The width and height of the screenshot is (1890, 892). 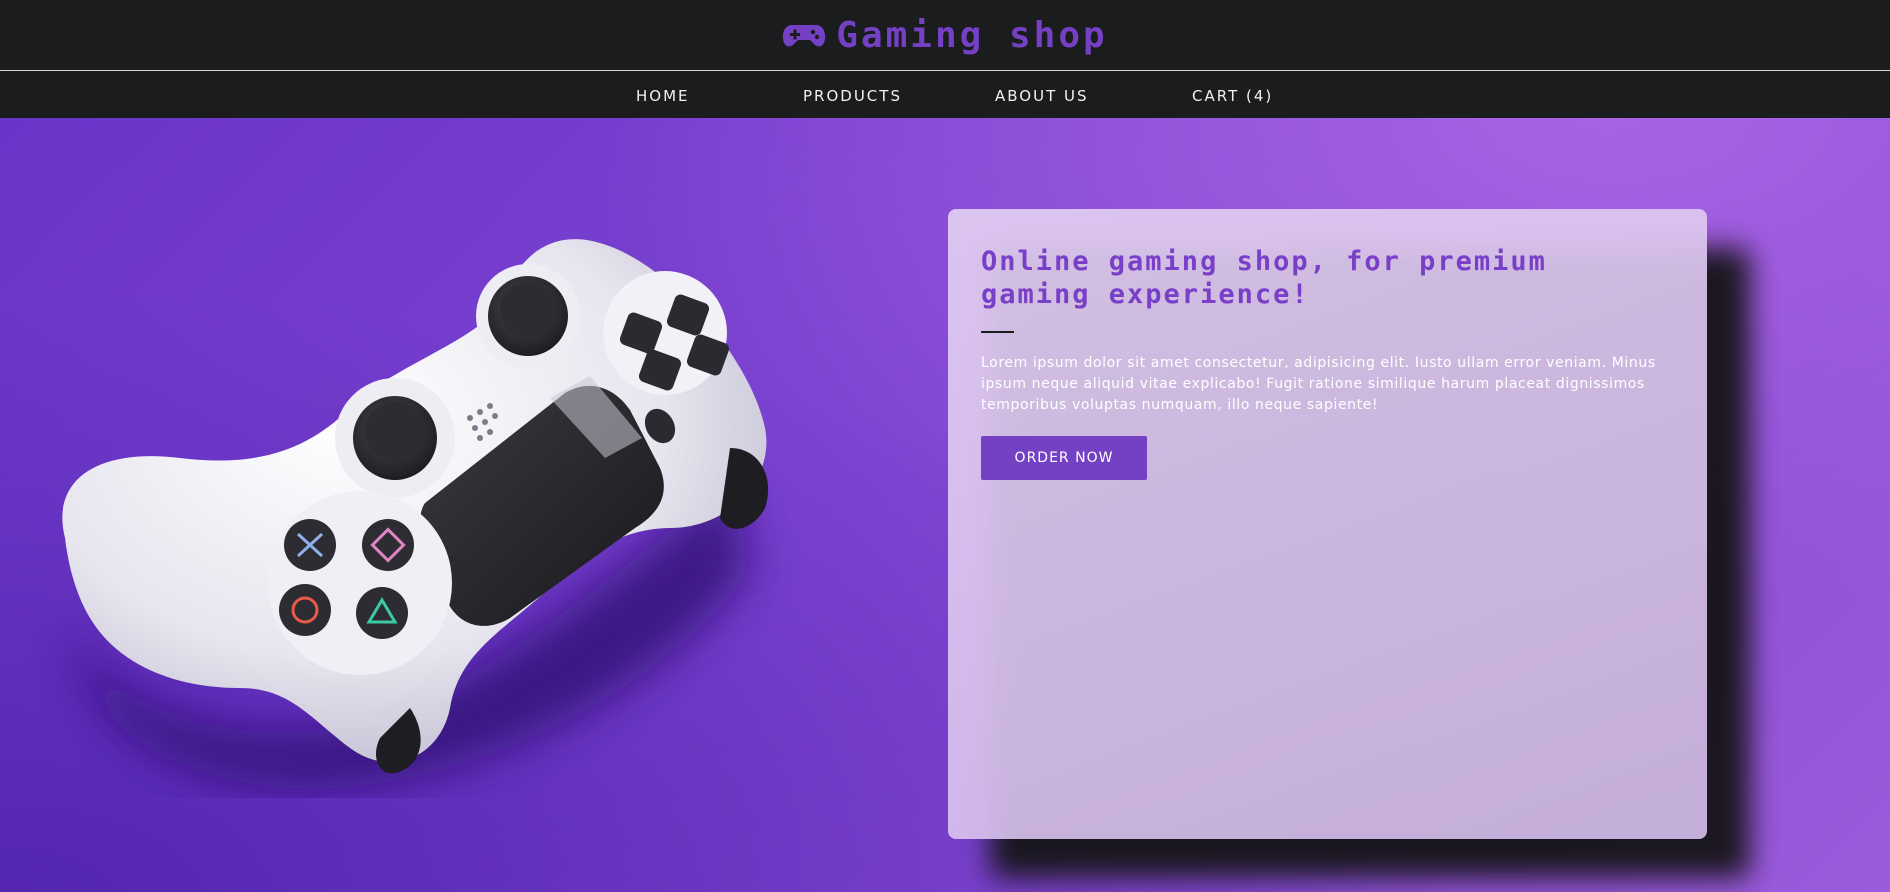 I want to click on nav-products-link: PRODUCTS, so click(x=852, y=96).